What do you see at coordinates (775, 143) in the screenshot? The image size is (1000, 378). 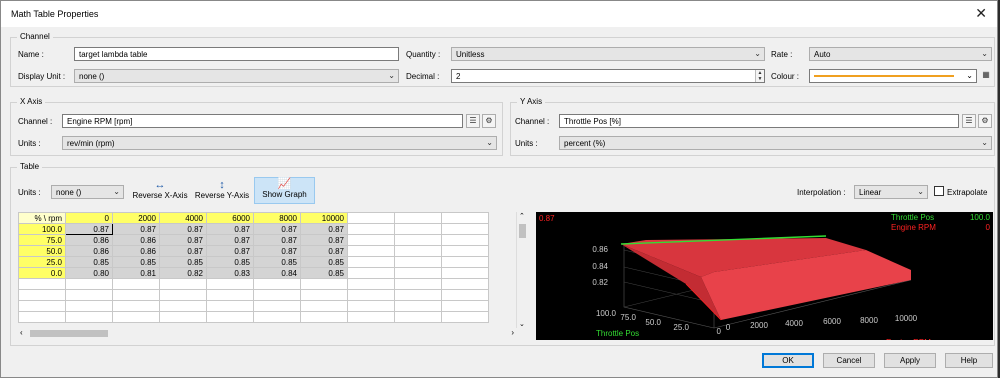 I see `y-units-select: percent (%) ⌄` at bounding box center [775, 143].